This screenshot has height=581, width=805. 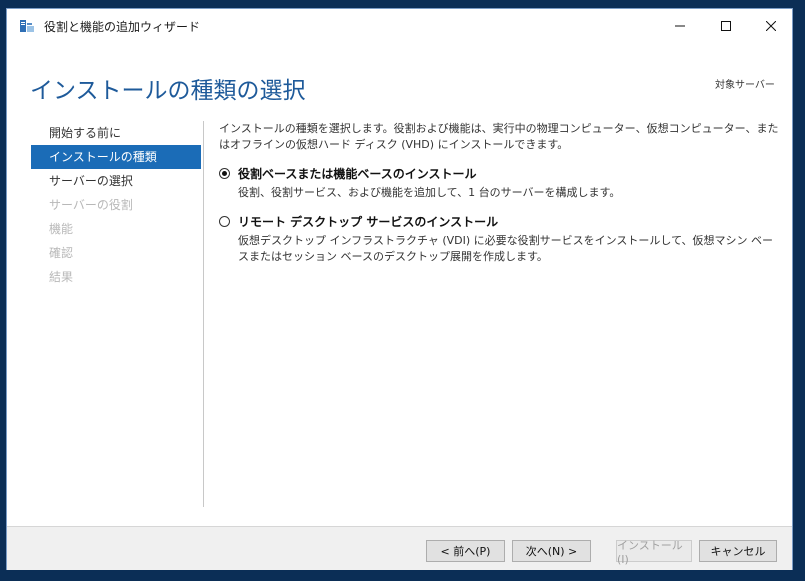 What do you see at coordinates (61, 229) in the screenshot?
I see `nav-item-features: 機能` at bounding box center [61, 229].